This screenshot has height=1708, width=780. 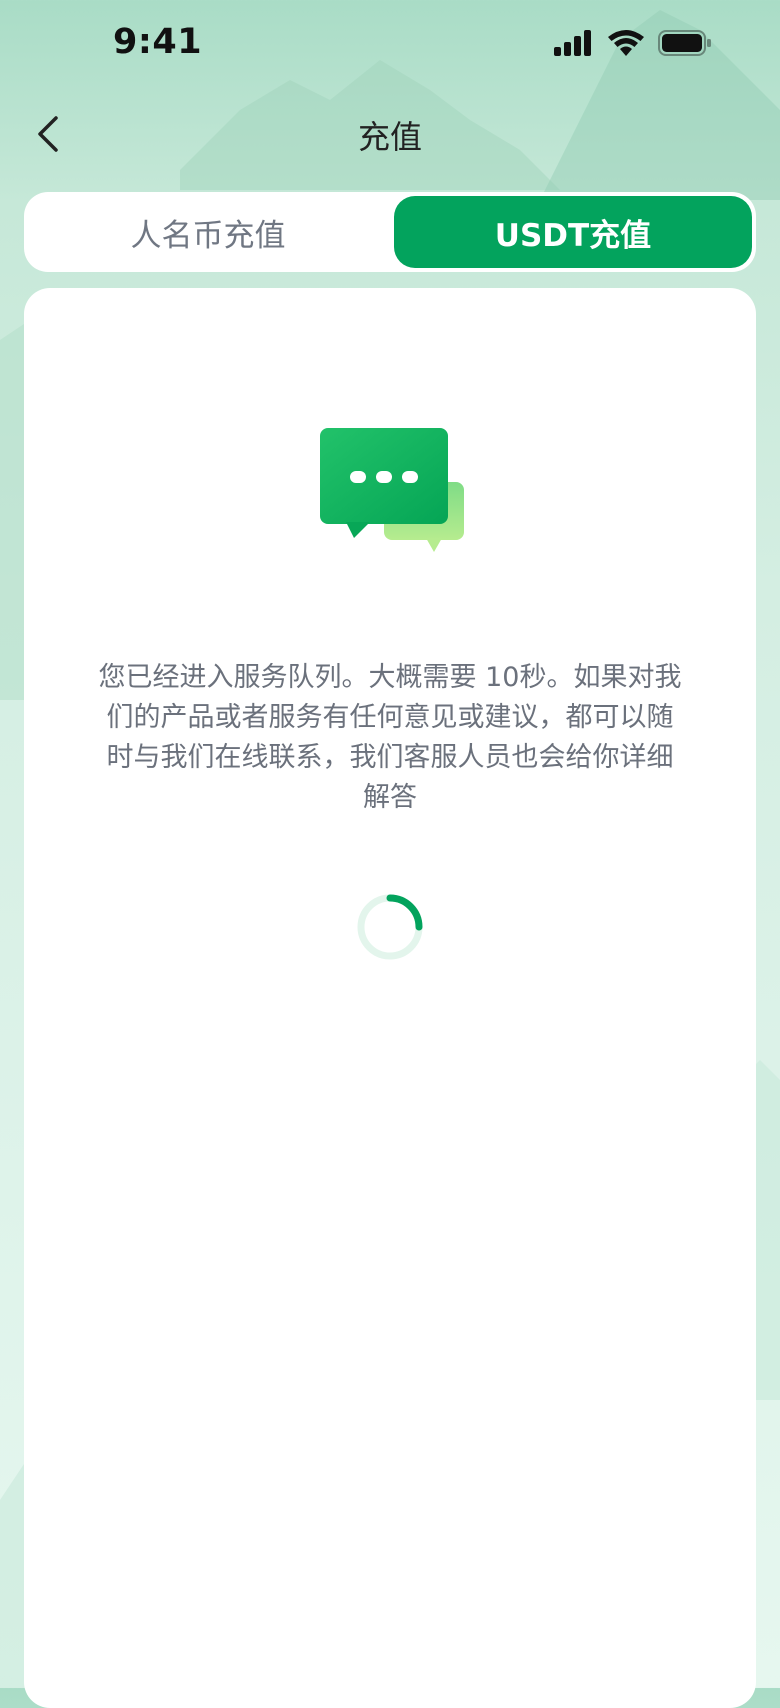 What do you see at coordinates (684, 43) in the screenshot?
I see `battery-icon` at bounding box center [684, 43].